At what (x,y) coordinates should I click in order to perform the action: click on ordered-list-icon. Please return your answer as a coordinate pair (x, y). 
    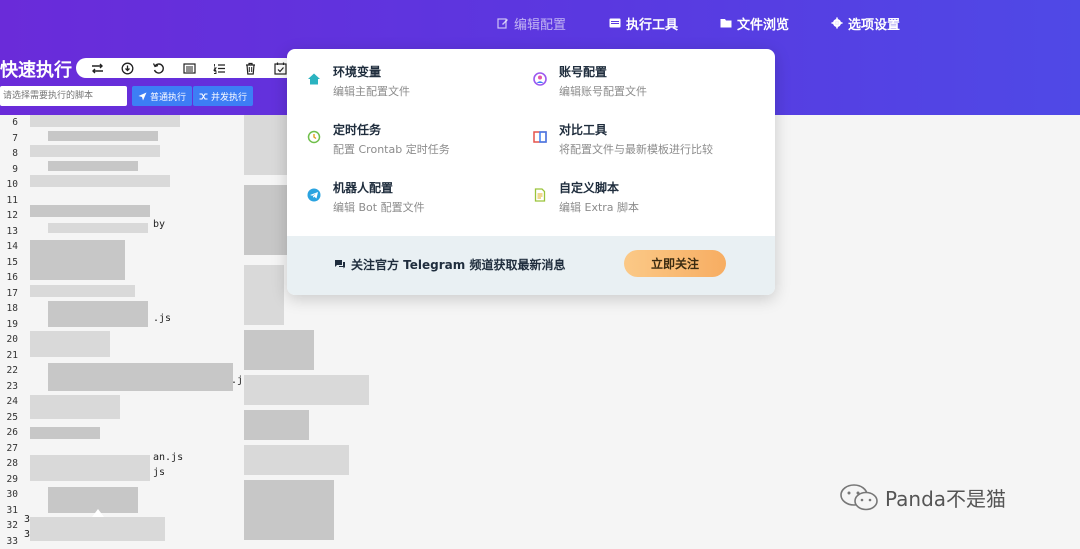
    Looking at the image, I should click on (219, 68).